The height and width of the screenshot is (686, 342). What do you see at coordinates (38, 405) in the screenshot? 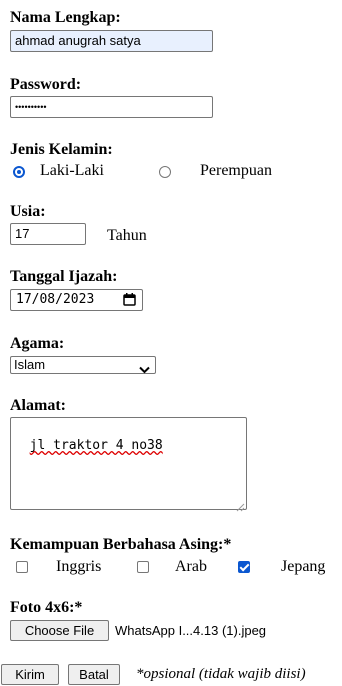
I see `alamat-label: Alamat:` at bounding box center [38, 405].